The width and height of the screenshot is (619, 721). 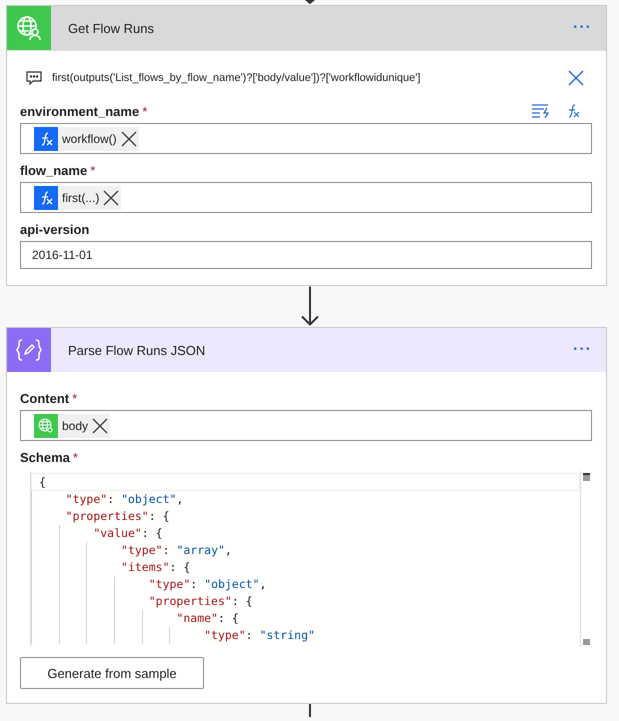 What do you see at coordinates (306, 425) in the screenshot?
I see `input-field: body` at bounding box center [306, 425].